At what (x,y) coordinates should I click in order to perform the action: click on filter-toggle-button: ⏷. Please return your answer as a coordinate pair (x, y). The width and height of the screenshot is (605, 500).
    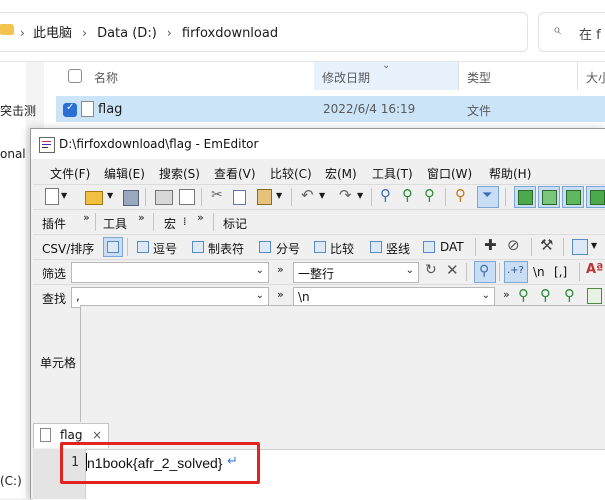
    Looking at the image, I should click on (488, 197).